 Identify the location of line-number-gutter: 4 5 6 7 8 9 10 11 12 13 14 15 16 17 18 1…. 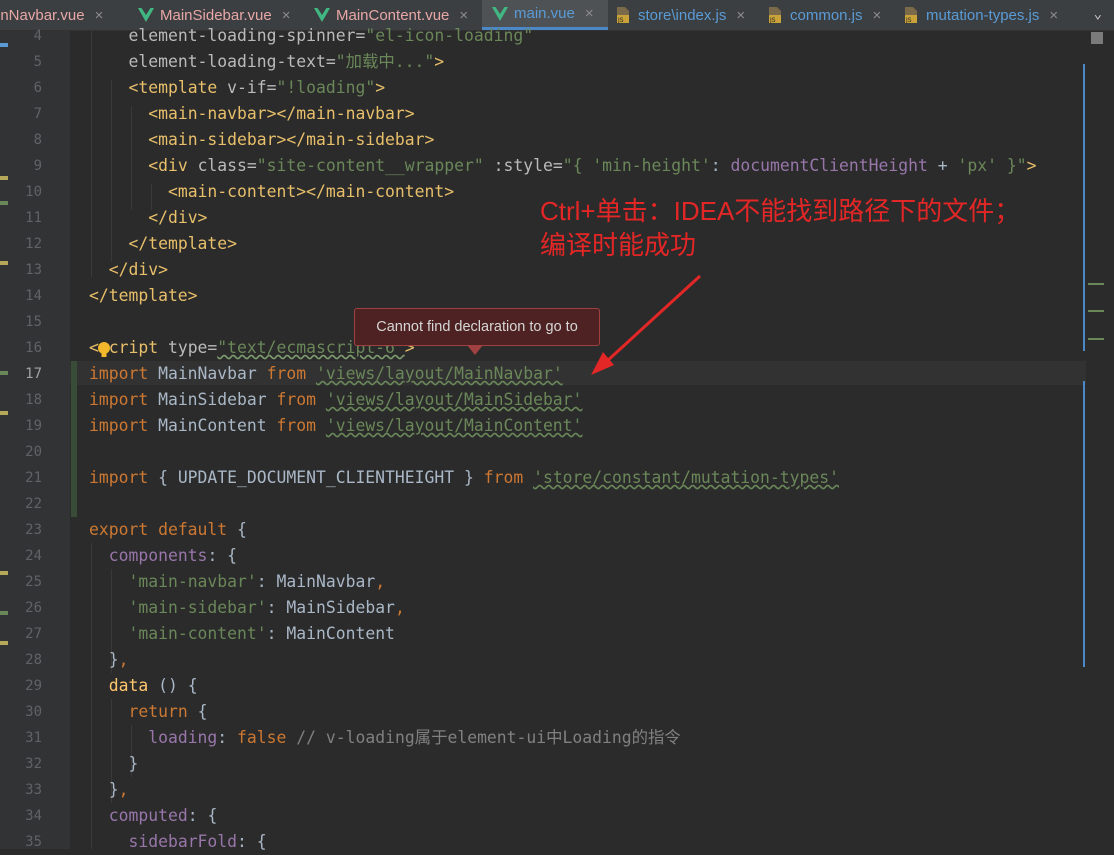
(45, 439).